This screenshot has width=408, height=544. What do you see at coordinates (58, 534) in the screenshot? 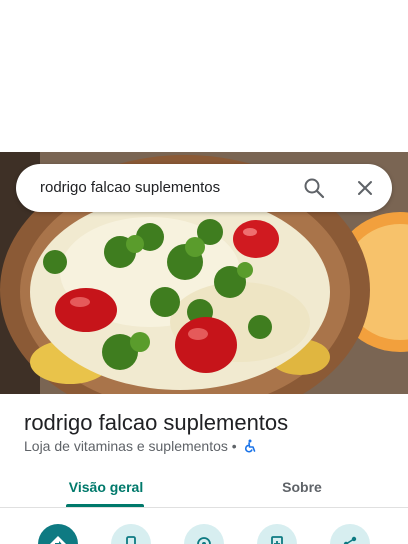
I see `directions-button` at bounding box center [58, 534].